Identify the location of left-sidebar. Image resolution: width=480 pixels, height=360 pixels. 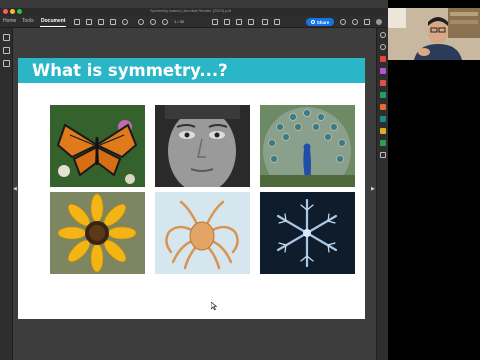
(6, 194).